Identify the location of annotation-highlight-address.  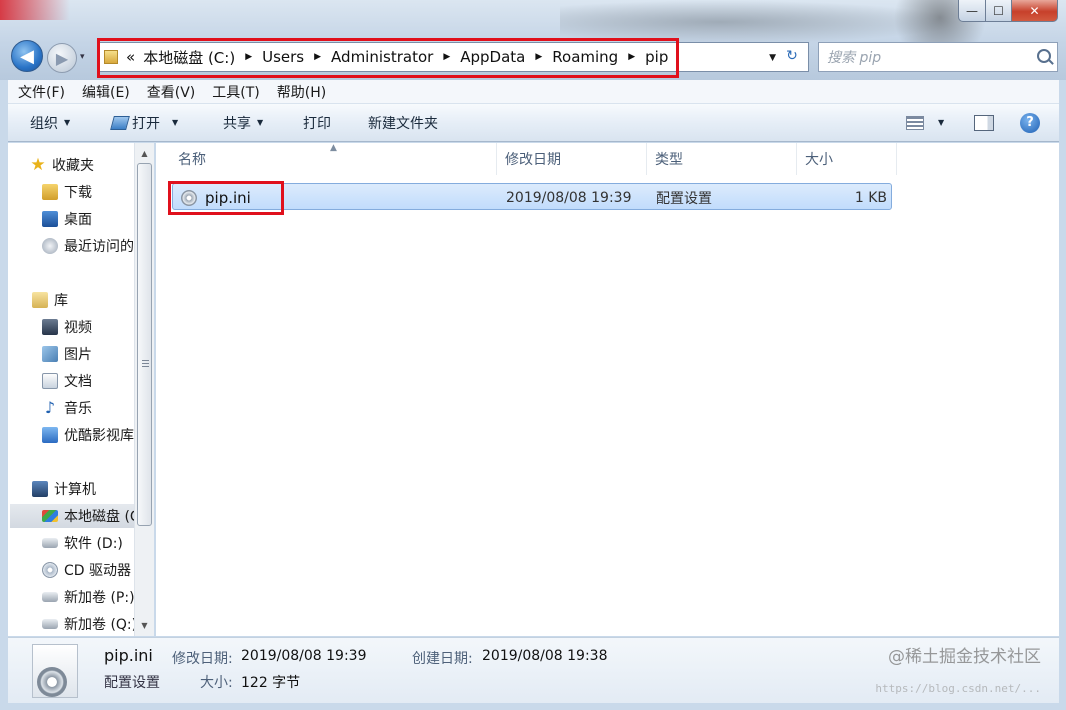
(388, 58).